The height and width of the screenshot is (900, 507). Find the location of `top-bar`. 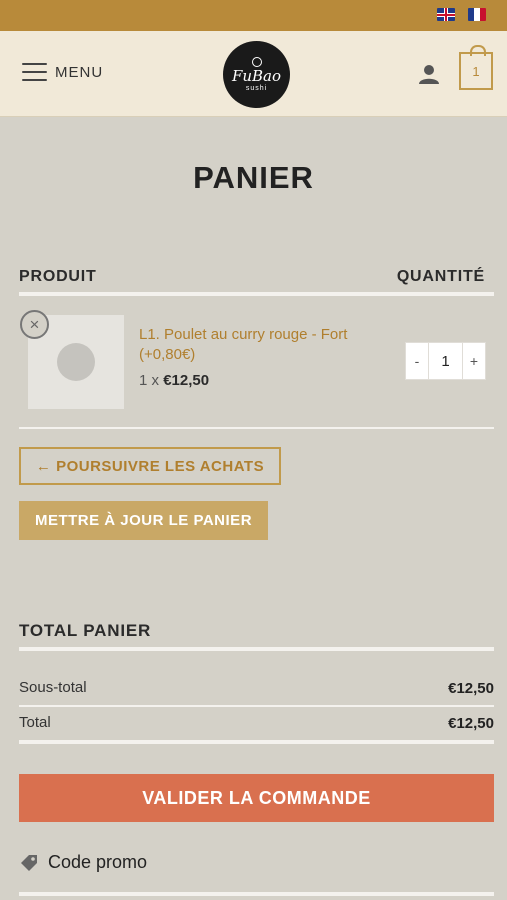

top-bar is located at coordinates (253, 15).